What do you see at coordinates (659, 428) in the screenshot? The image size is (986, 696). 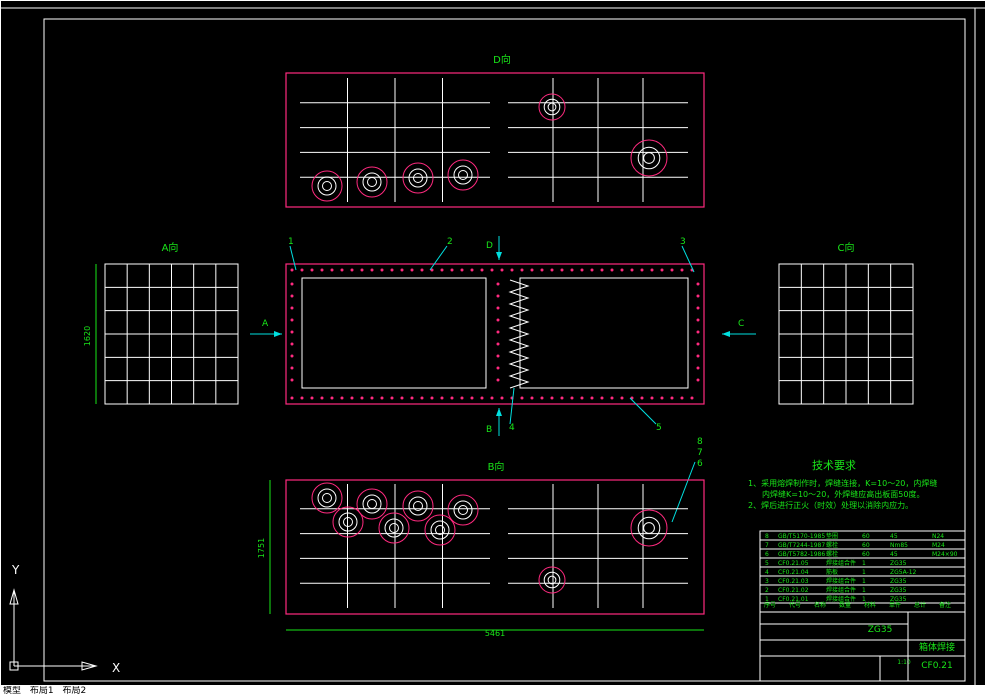 I see `balloon-5: 5` at bounding box center [659, 428].